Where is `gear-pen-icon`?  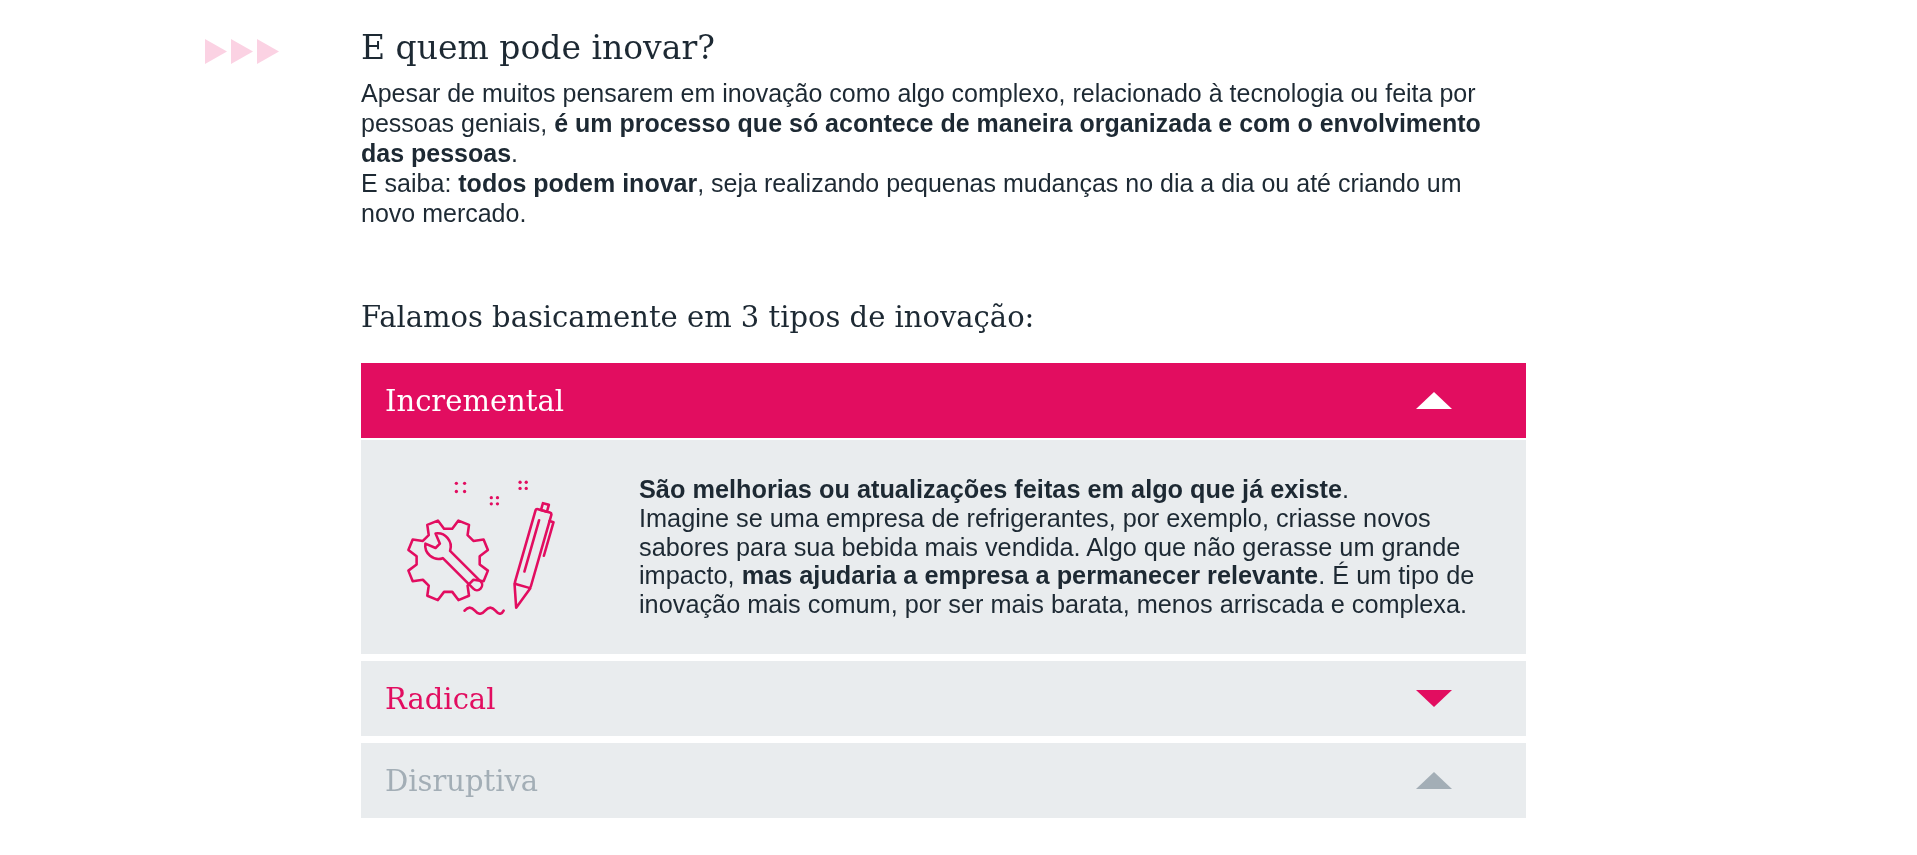 gear-pen-icon is located at coordinates (480, 547).